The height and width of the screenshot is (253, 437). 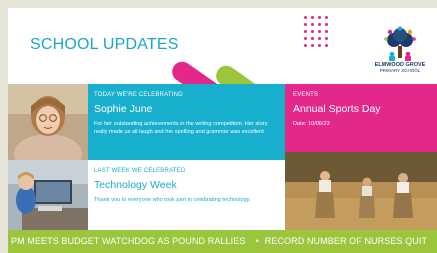 I want to click on event-date: Date: 10/06/23, so click(x=311, y=124).